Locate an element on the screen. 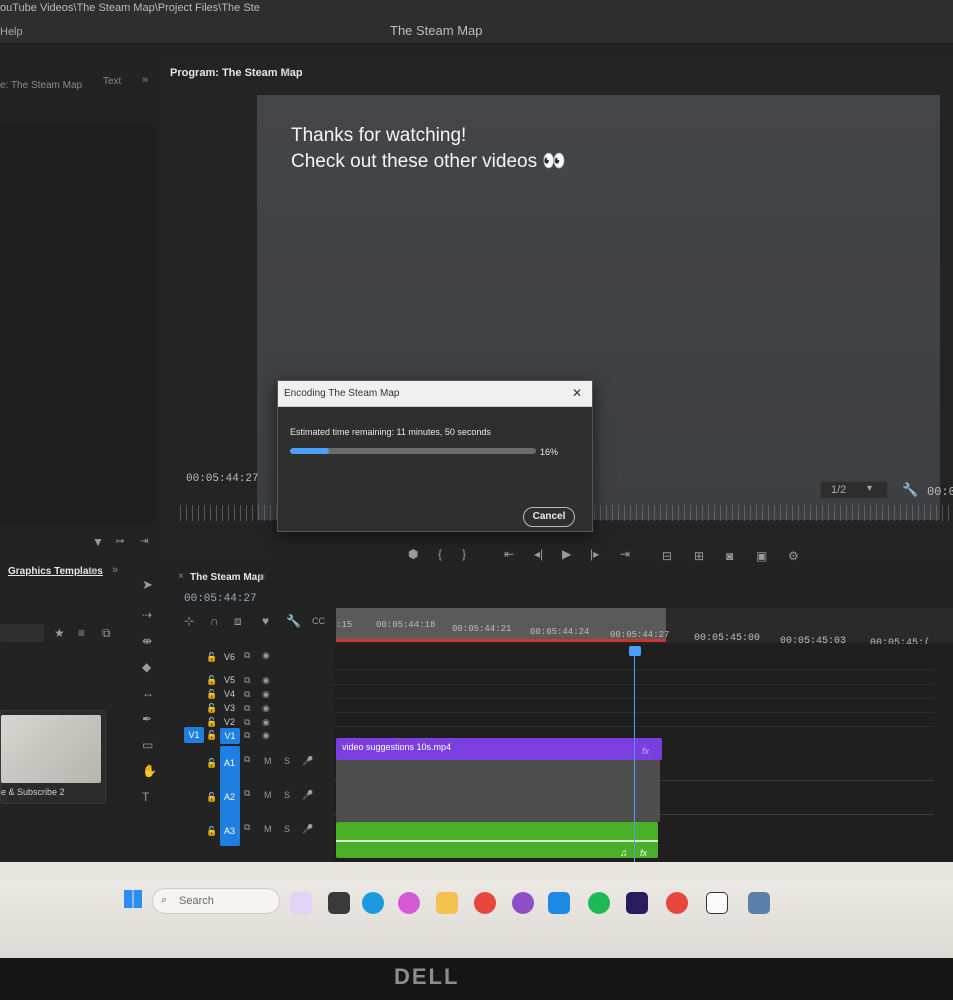 Image resolution: width=953 pixels, height=1000 pixels. comparison-view-icon: ▣ is located at coordinates (761, 556).